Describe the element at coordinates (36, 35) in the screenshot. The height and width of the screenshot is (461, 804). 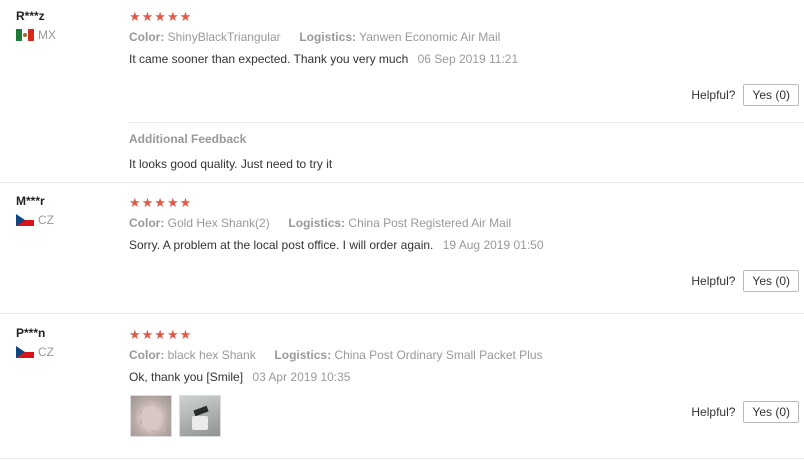
I see `reviewer-country: MX` at that location.